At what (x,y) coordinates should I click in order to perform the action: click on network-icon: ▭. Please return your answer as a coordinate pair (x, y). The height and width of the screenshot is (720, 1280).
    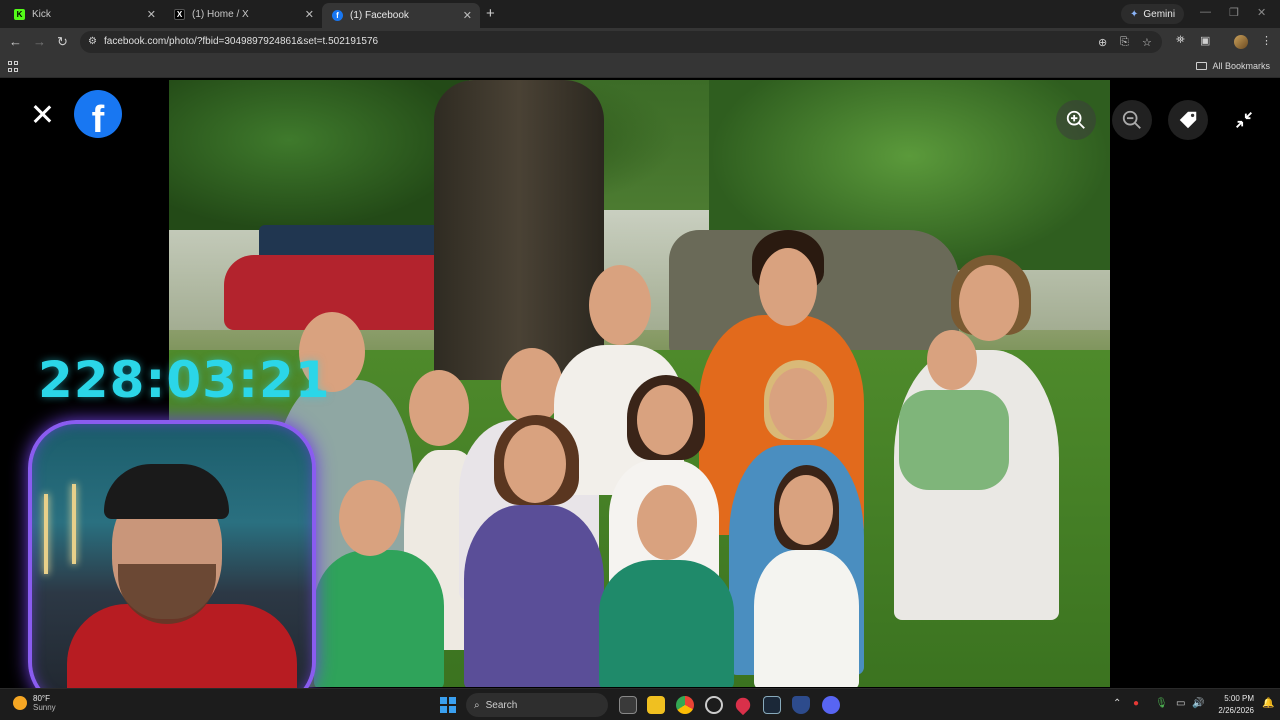
    Looking at the image, I should click on (1180, 703).